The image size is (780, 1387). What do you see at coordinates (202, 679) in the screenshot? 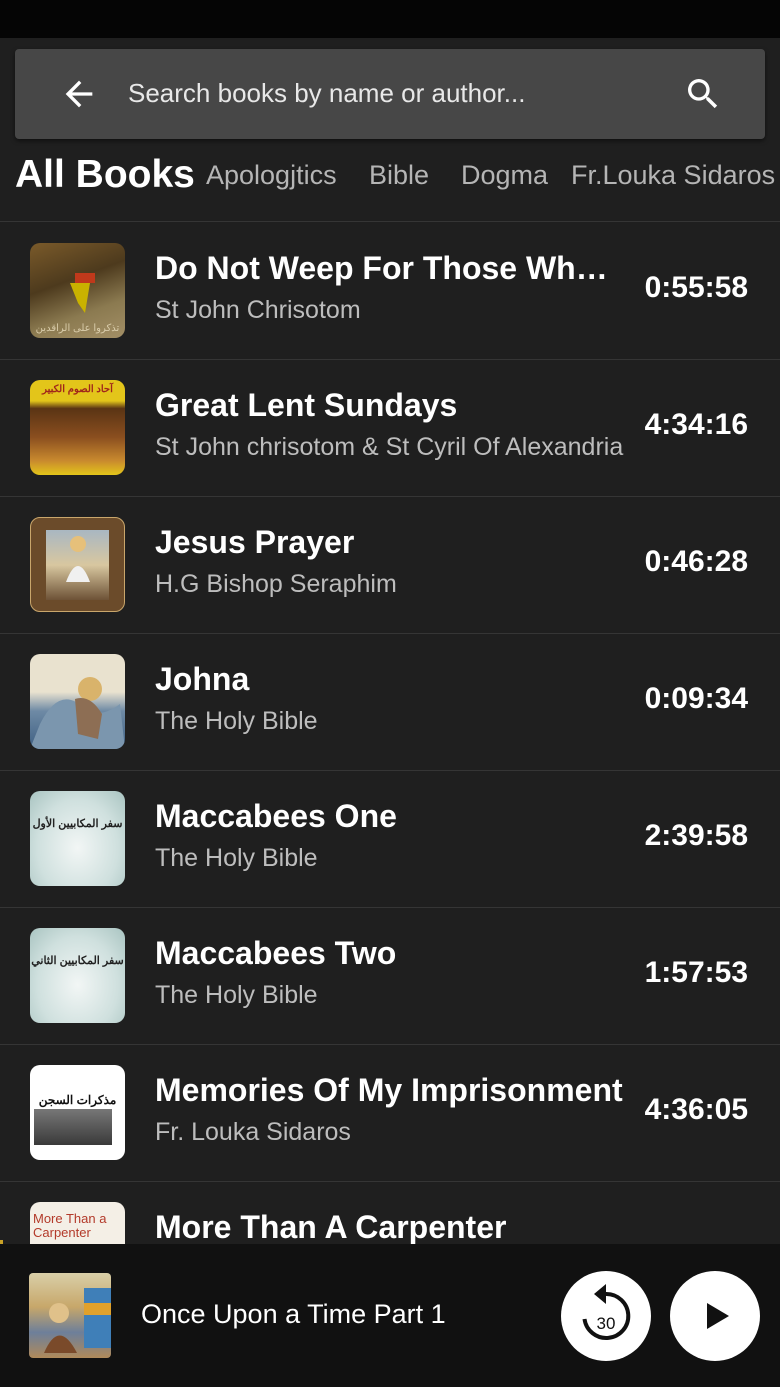
I see `book-title: Johna` at bounding box center [202, 679].